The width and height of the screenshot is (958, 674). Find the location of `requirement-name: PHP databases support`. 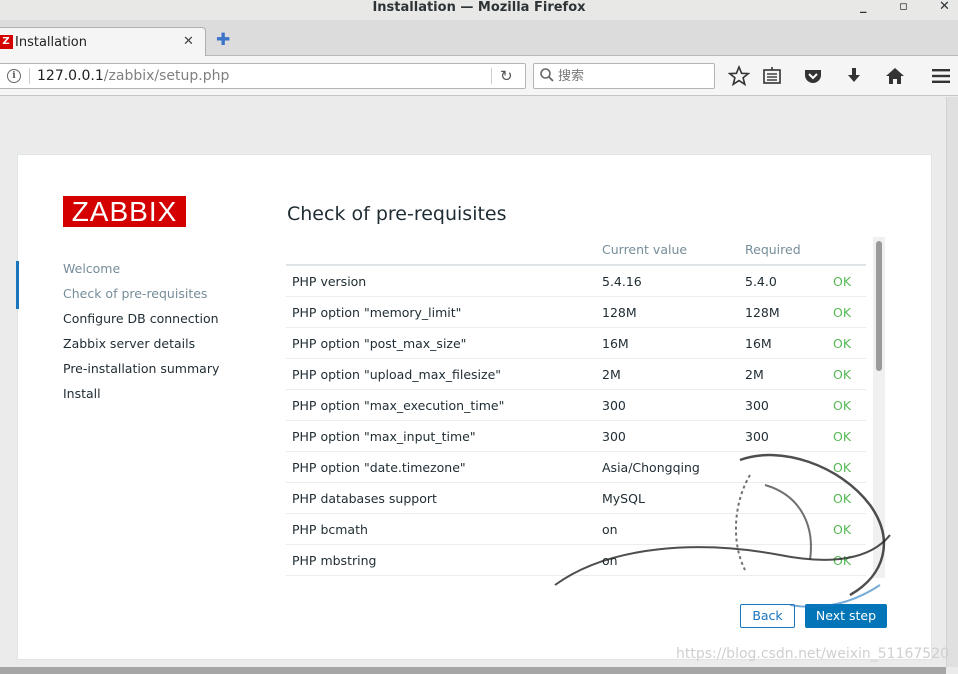

requirement-name: PHP databases support is located at coordinates (364, 498).